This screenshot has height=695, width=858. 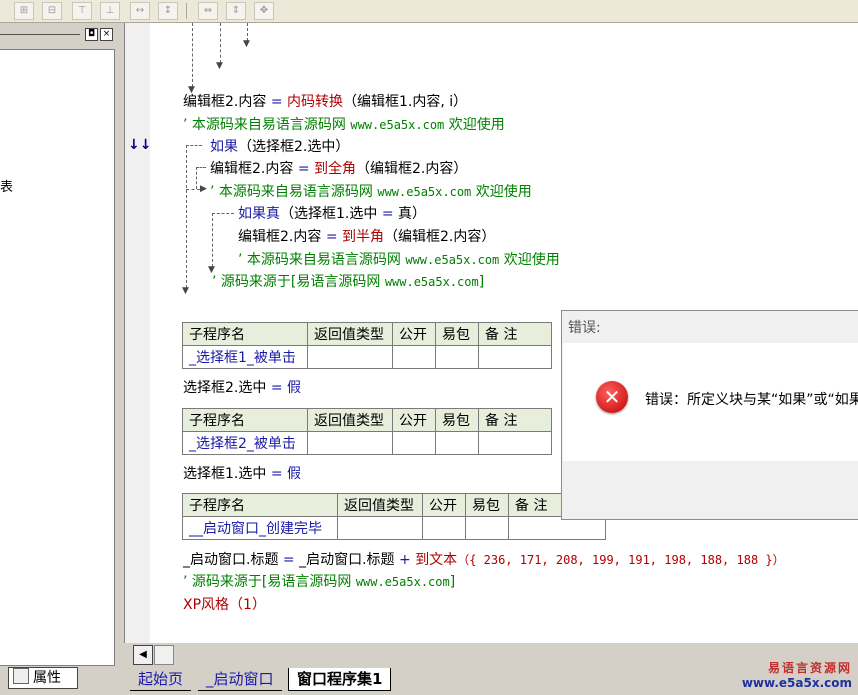 I want to click on align-center-icon: ⊟, so click(x=52, y=11).